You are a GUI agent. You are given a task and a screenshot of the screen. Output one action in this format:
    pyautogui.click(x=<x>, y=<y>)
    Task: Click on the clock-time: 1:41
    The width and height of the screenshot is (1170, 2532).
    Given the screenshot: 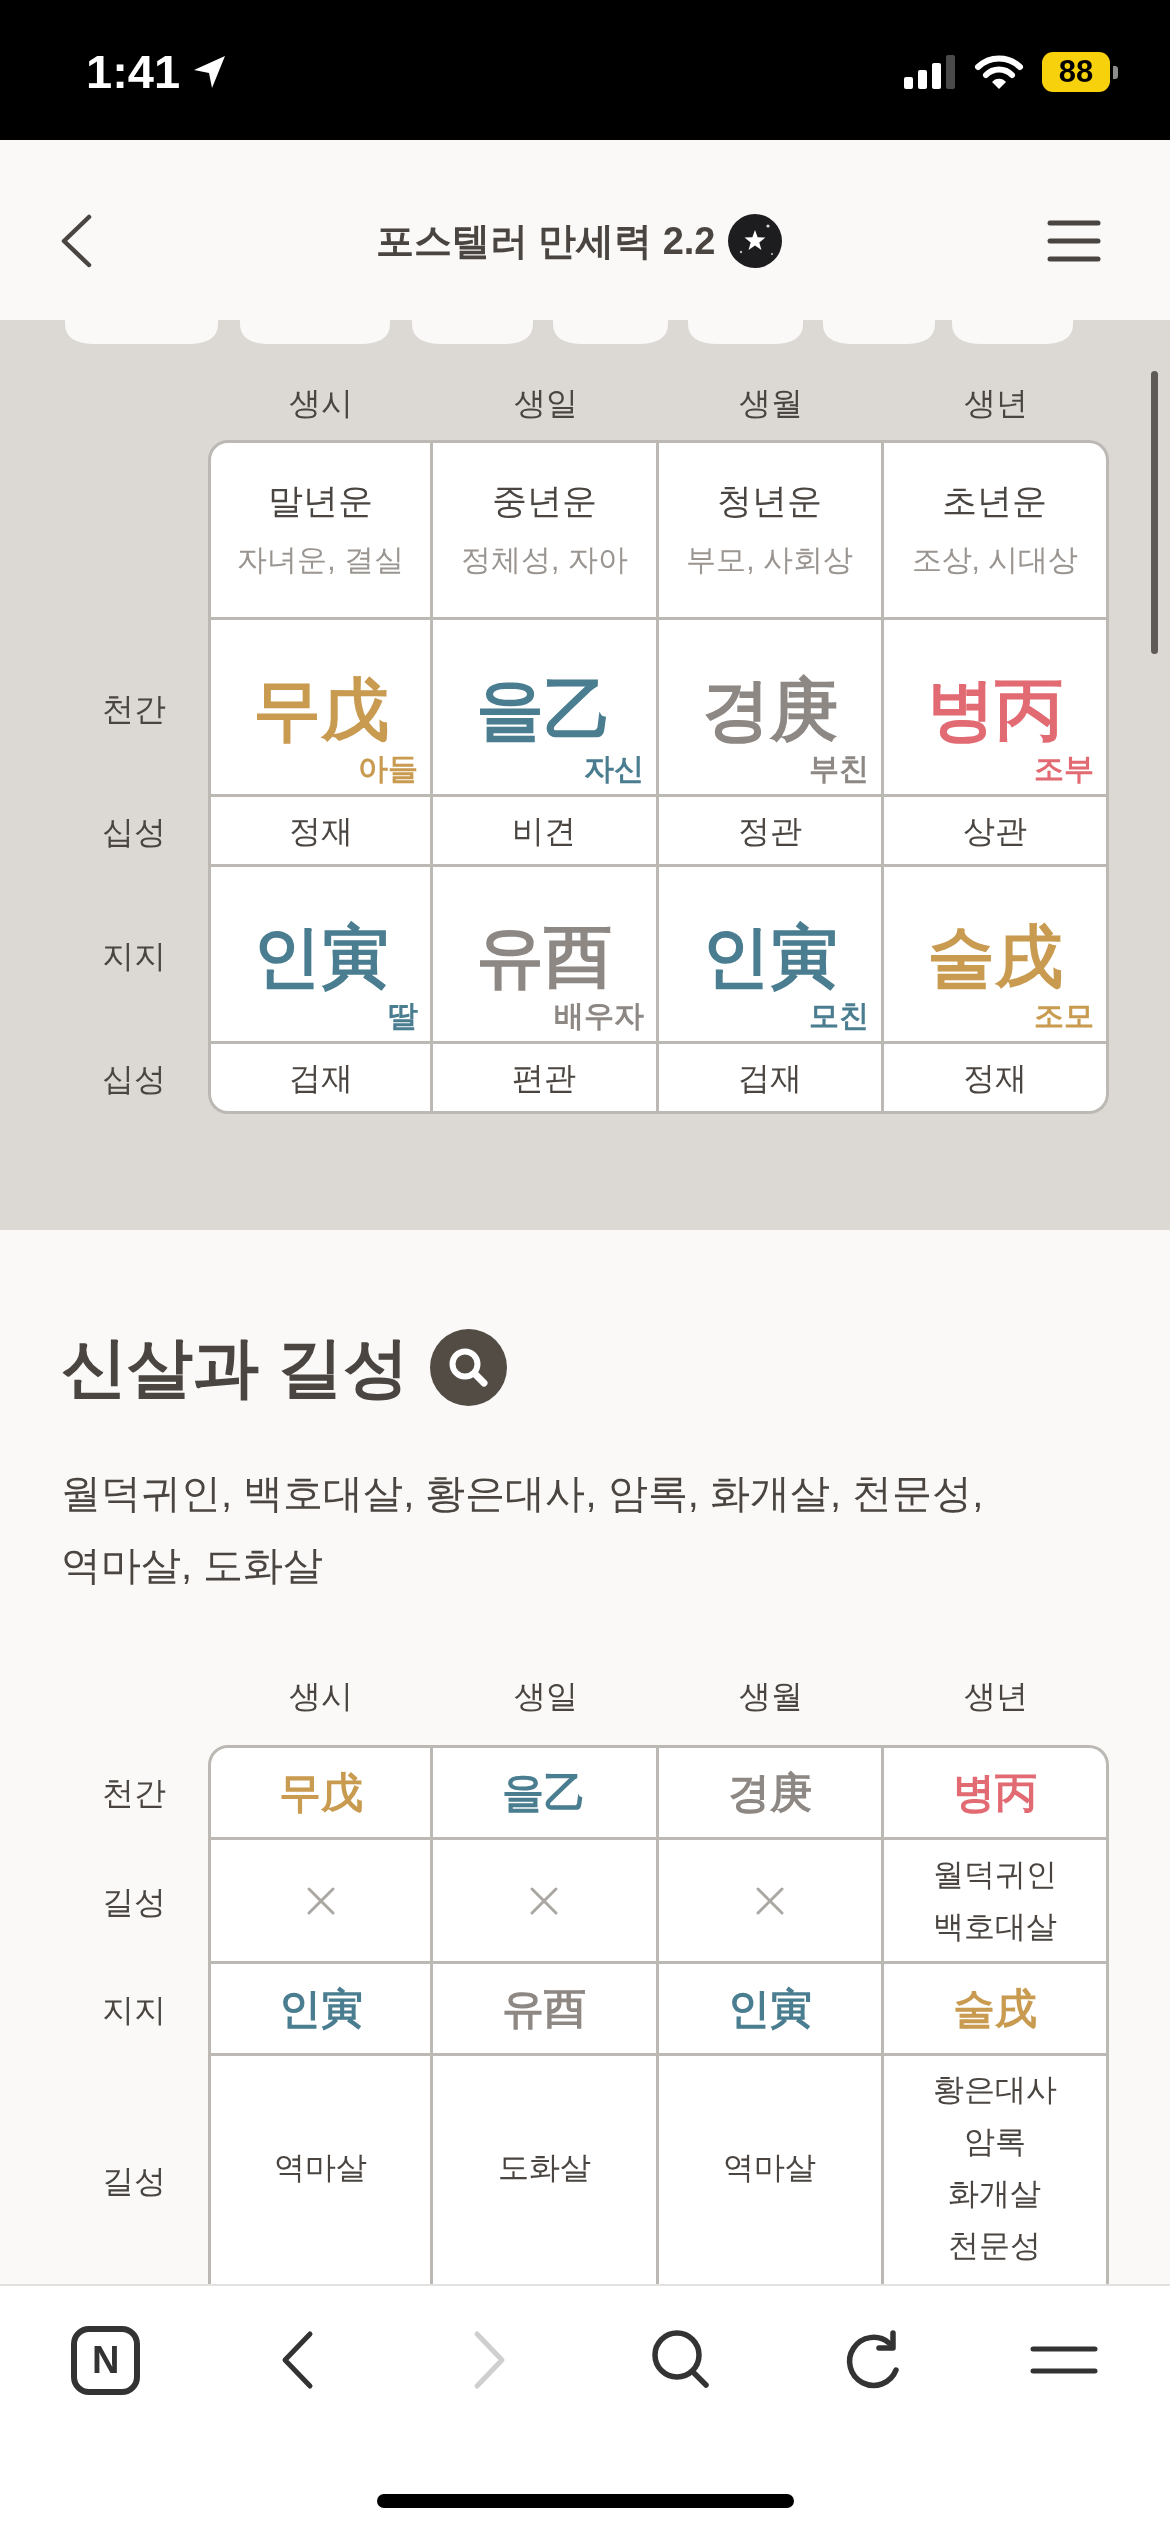 What is the action you would take?
    pyautogui.click(x=133, y=72)
    